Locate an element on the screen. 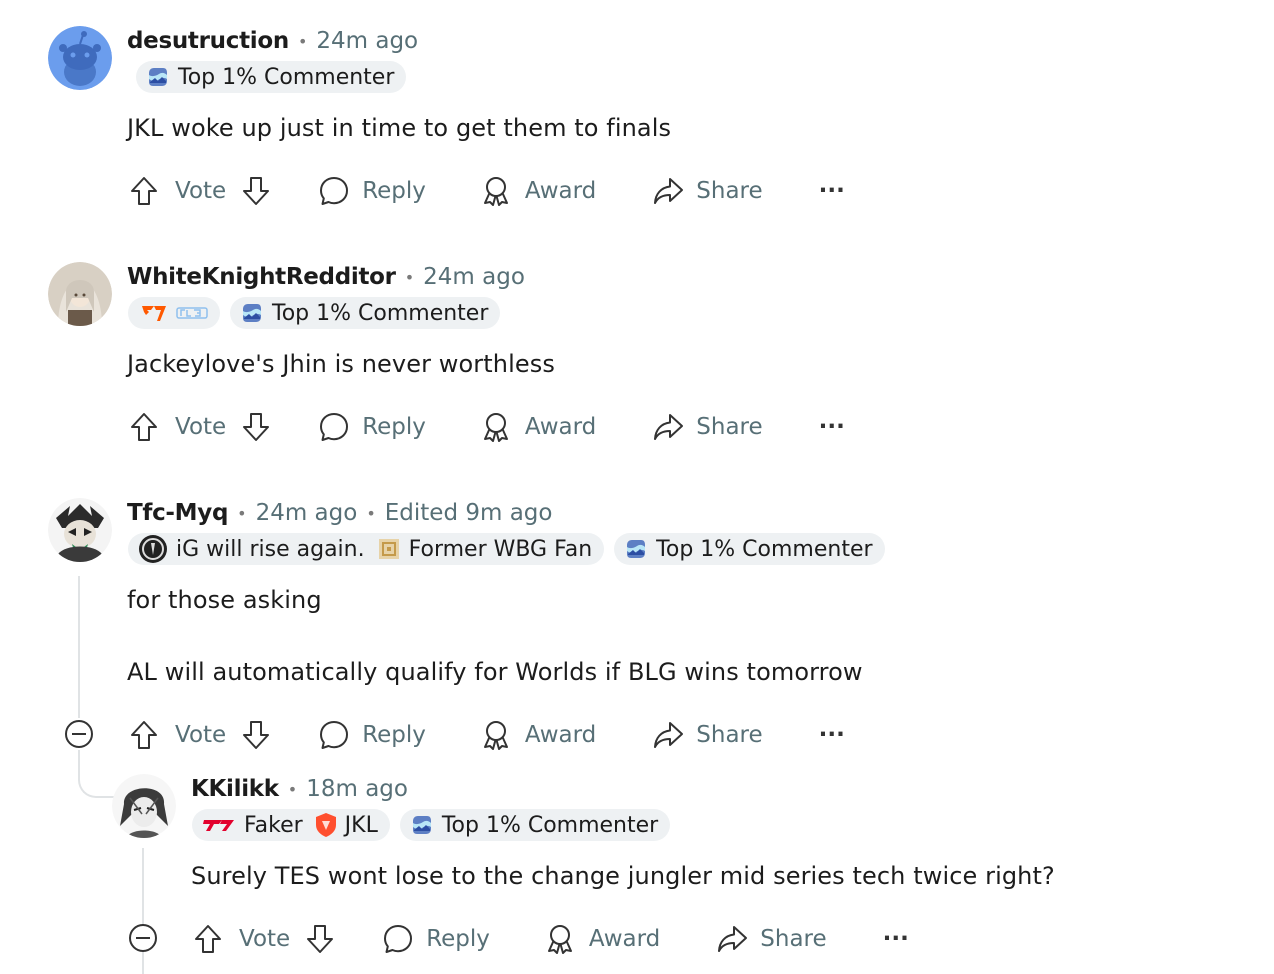 The height and width of the screenshot is (974, 1274). user-flairs: Top 1% Commenter is located at coordinates (271, 77).